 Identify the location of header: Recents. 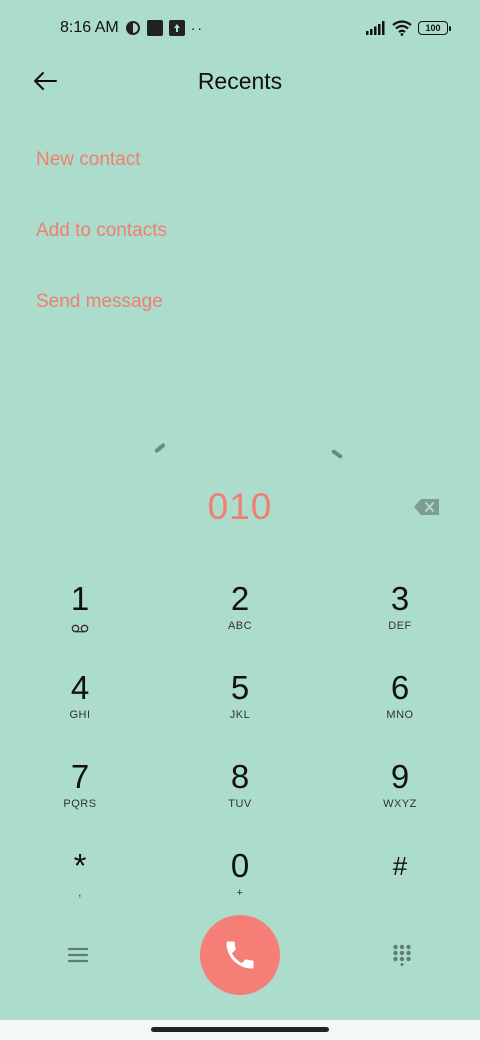
(240, 81).